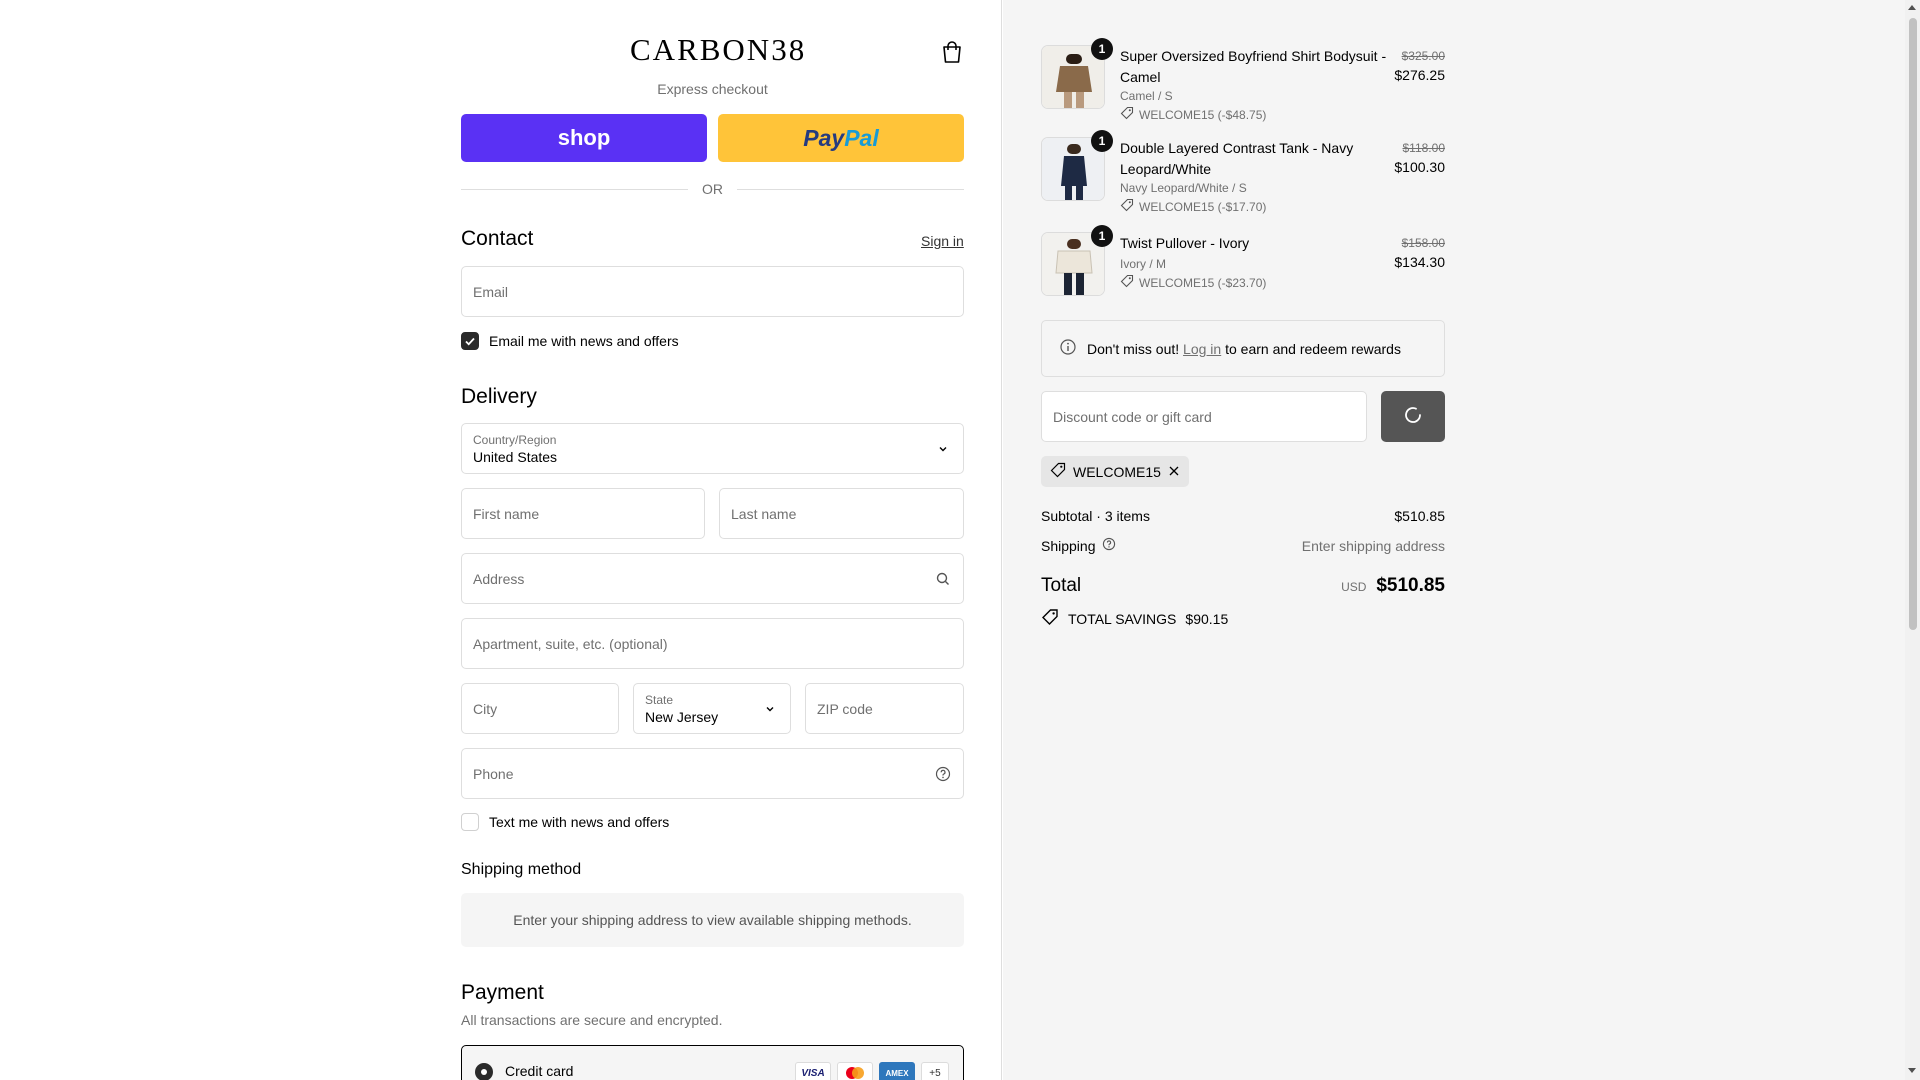 The width and height of the screenshot is (1920, 1080). I want to click on discount-code-input: Discount code or gift card, so click(1204, 416).